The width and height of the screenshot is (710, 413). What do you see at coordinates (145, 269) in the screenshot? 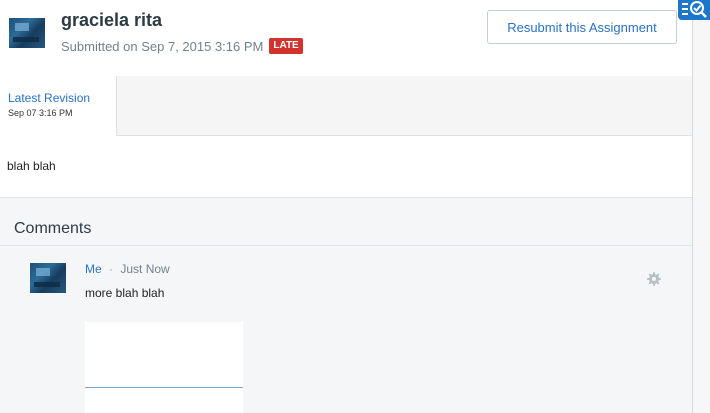
I see `comment-timestamp: Just Now` at bounding box center [145, 269].